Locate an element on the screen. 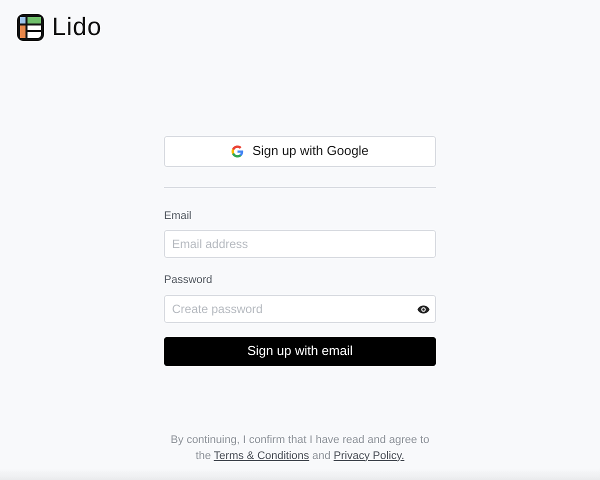 This screenshot has height=480, width=600. field-label: Password is located at coordinates (189, 280).